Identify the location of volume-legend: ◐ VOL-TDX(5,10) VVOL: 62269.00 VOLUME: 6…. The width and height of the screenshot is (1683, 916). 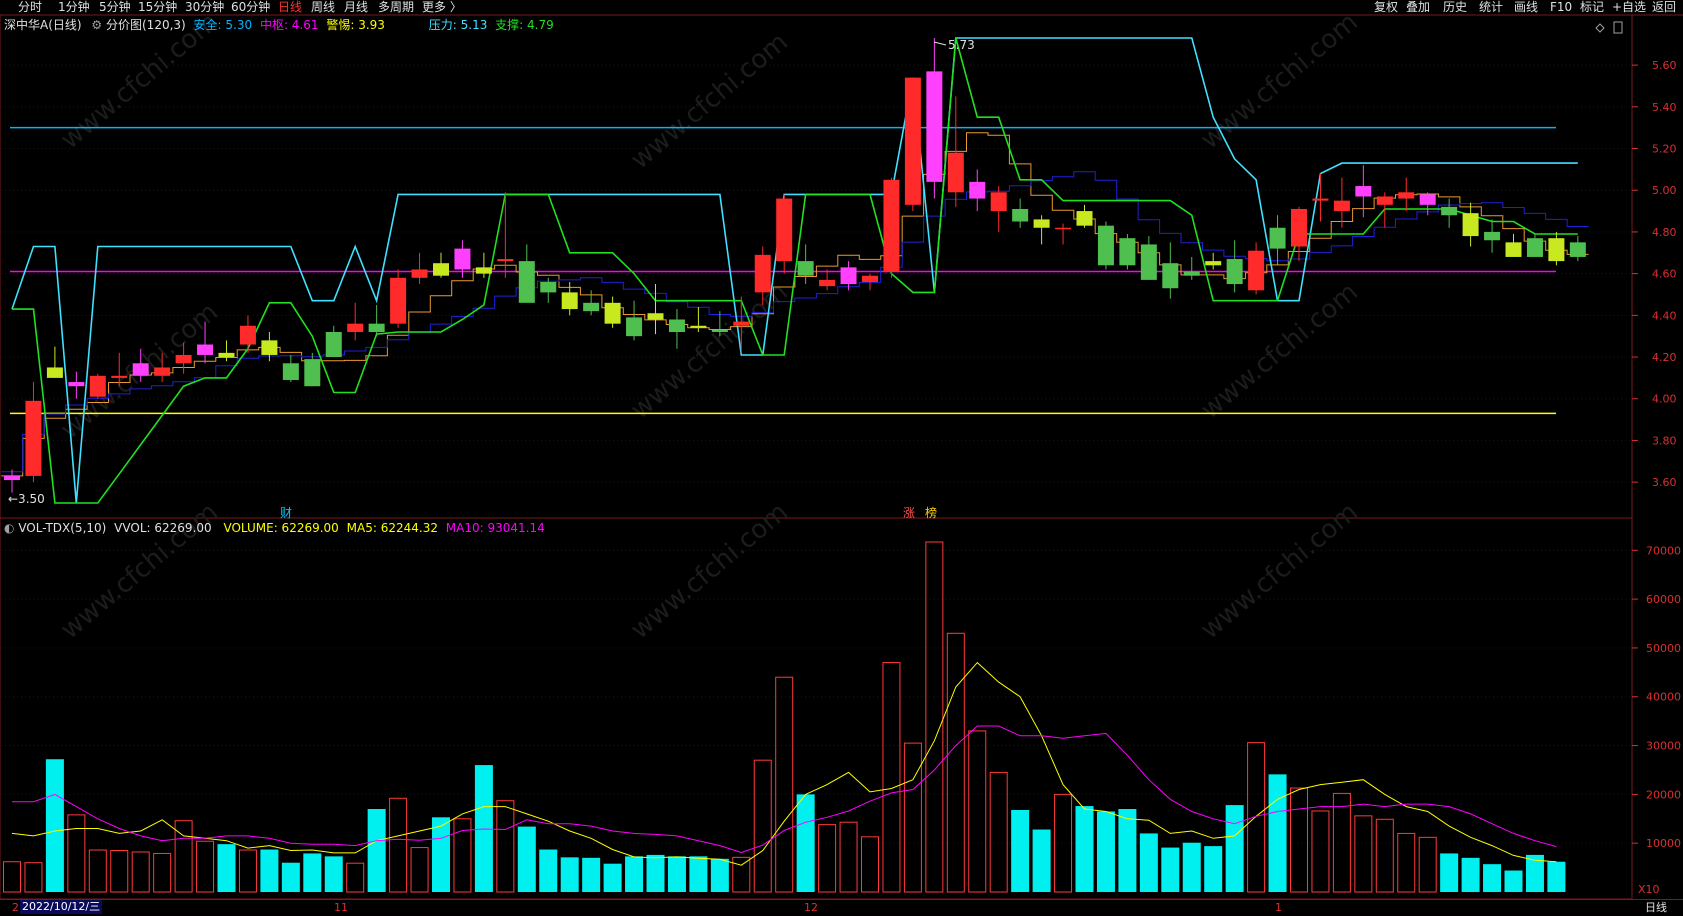
(274, 528).